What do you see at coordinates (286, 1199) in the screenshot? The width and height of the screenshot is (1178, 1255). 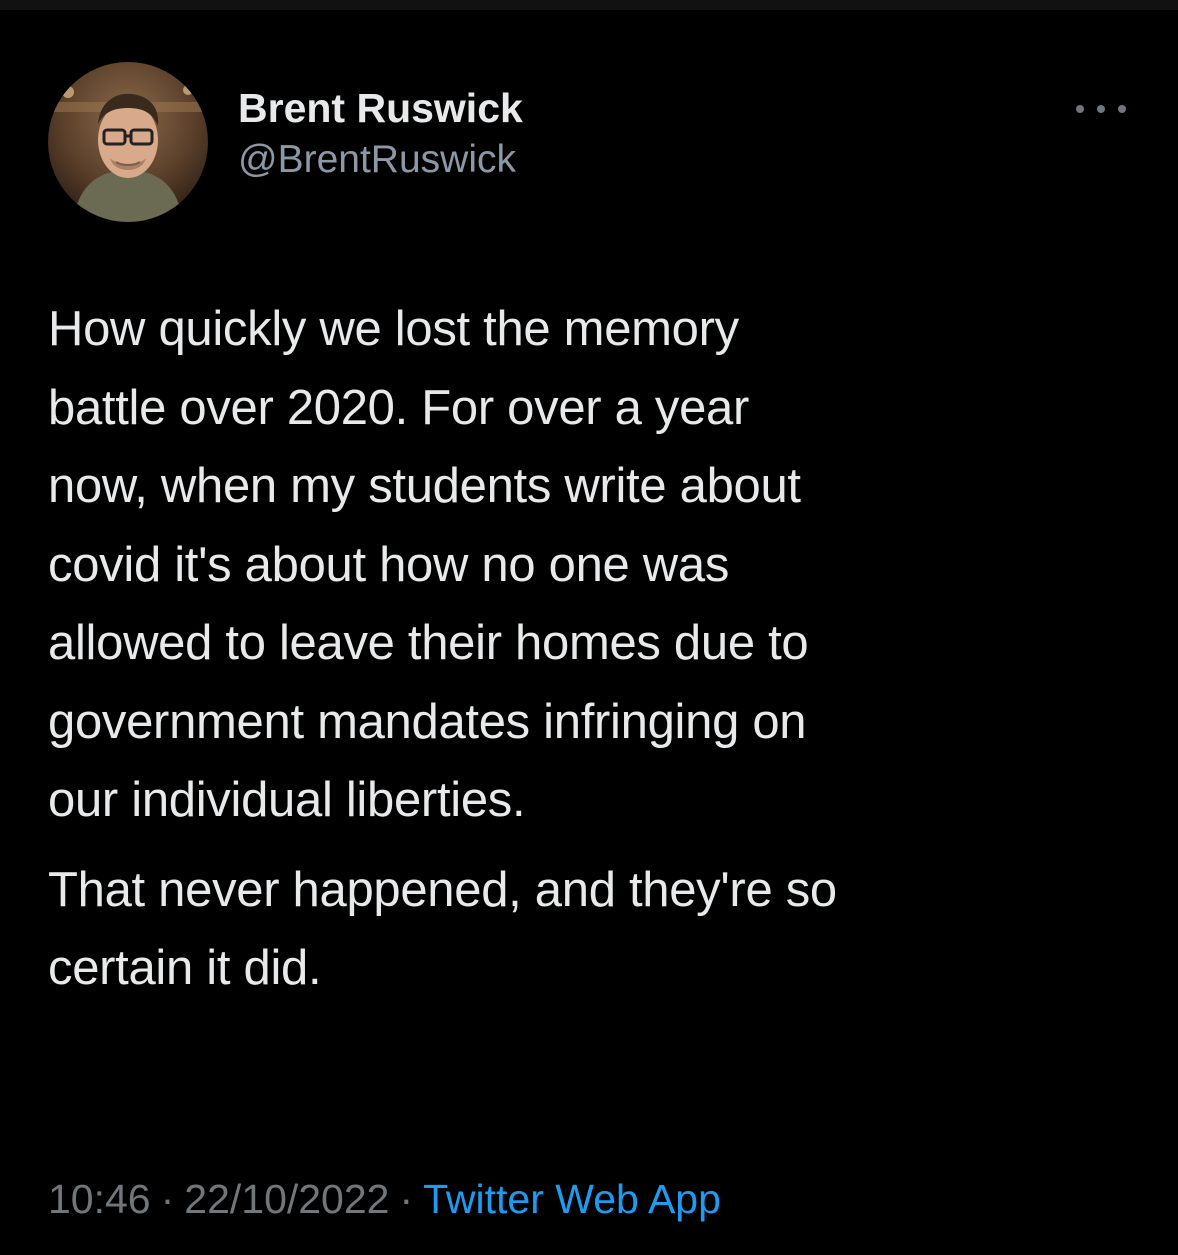 I see `tweet-date: 22/10/2022` at bounding box center [286, 1199].